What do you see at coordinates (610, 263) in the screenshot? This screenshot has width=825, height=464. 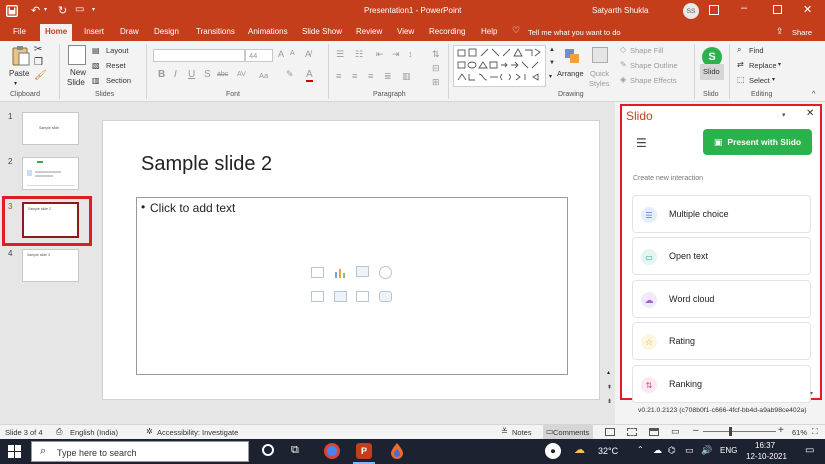 I see `vertical-scrollbar: ▴ ⇞ ⇟` at bounding box center [610, 263].